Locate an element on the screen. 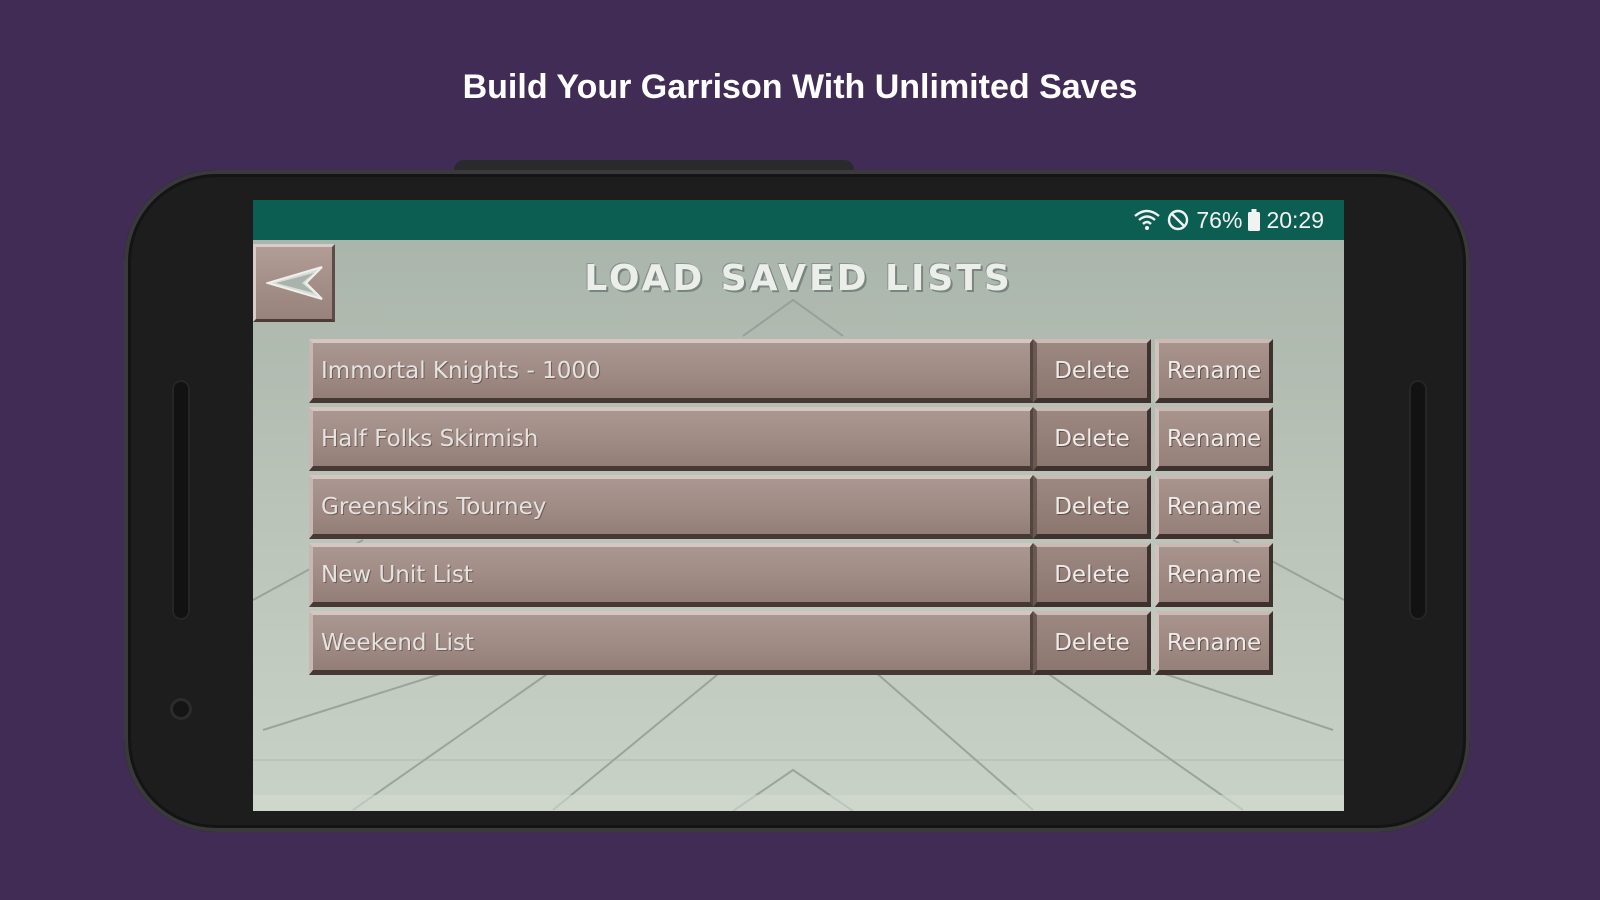  phone-speaker-left is located at coordinates (181, 500).